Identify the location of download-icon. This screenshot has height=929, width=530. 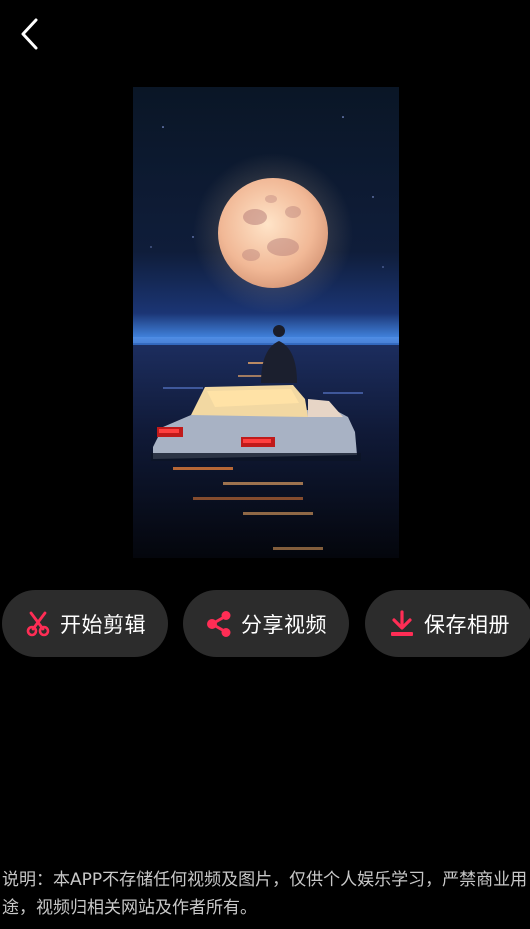
(402, 623).